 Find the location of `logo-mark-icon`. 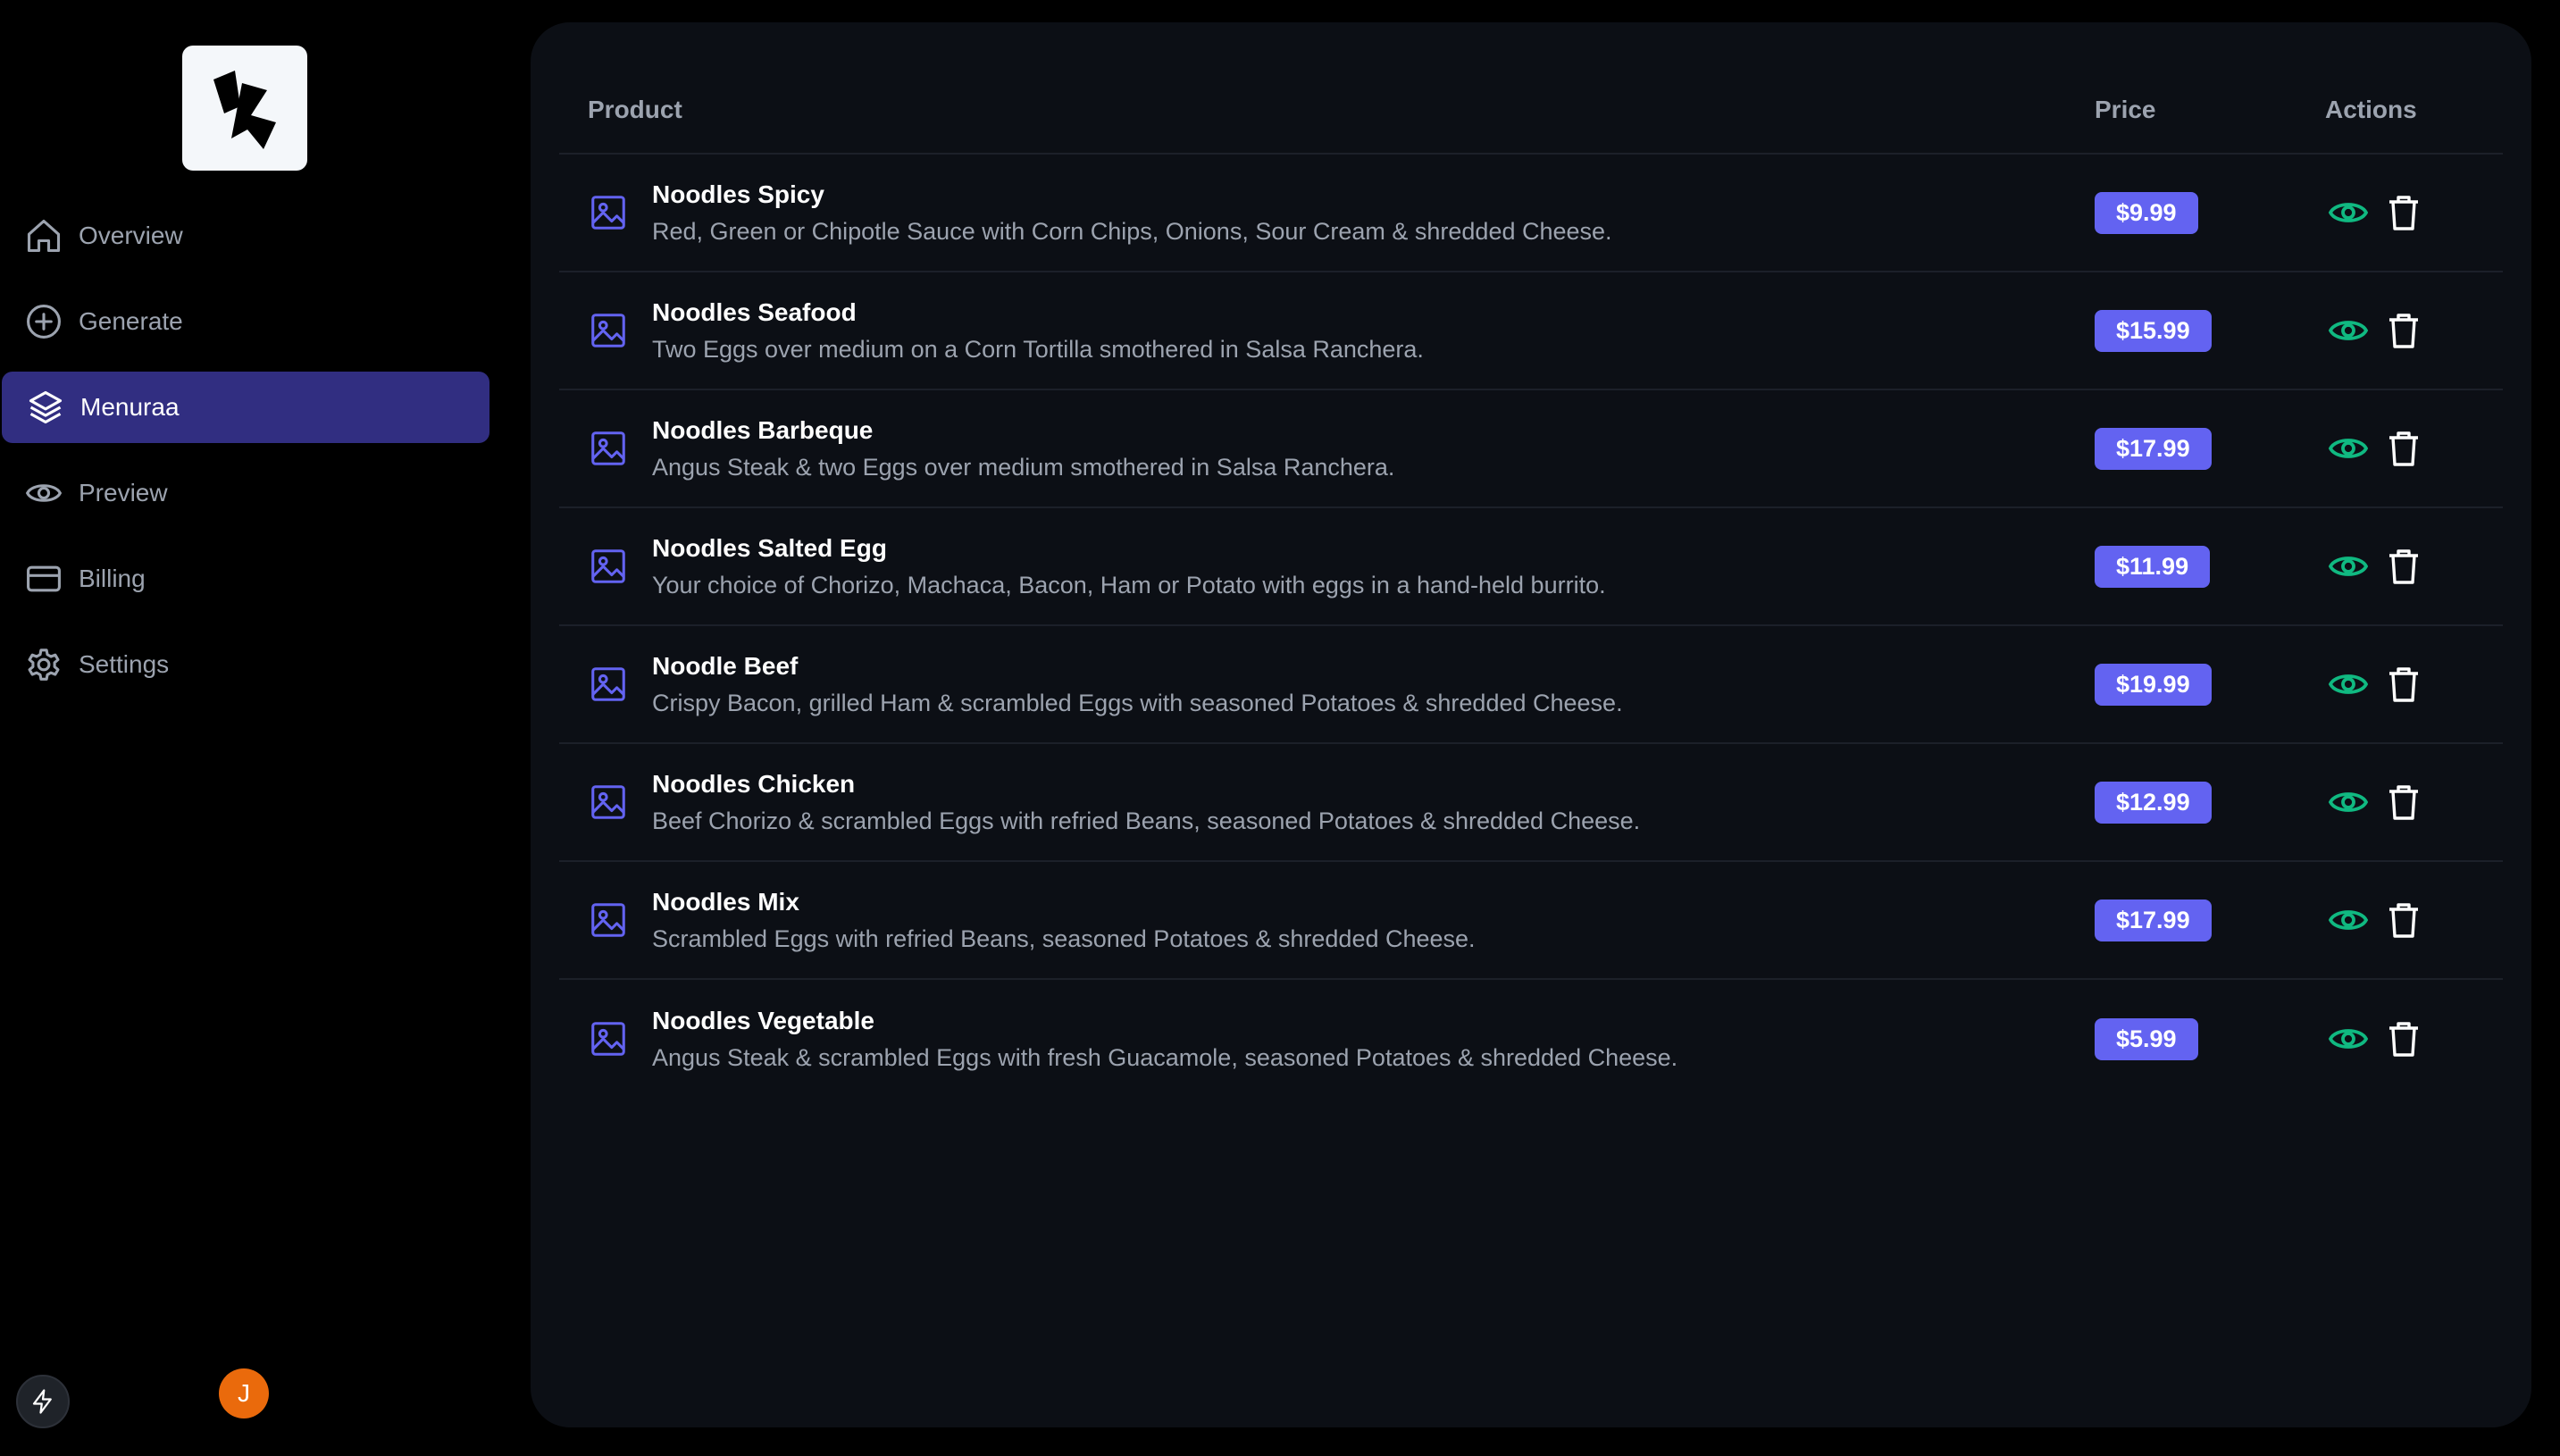

logo-mark-icon is located at coordinates (245, 110).